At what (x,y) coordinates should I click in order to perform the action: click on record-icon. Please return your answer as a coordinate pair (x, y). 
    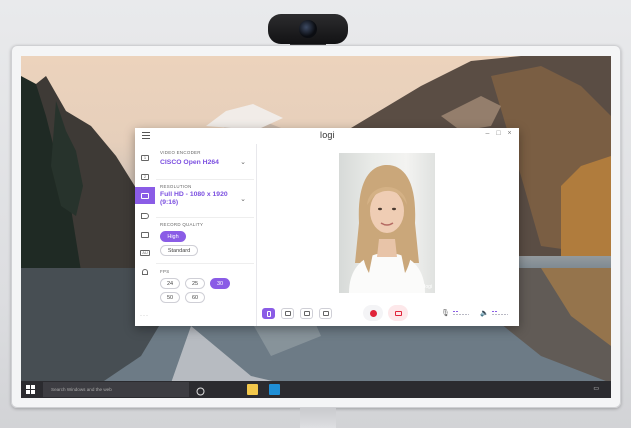
    Looking at the image, I should click on (373, 313).